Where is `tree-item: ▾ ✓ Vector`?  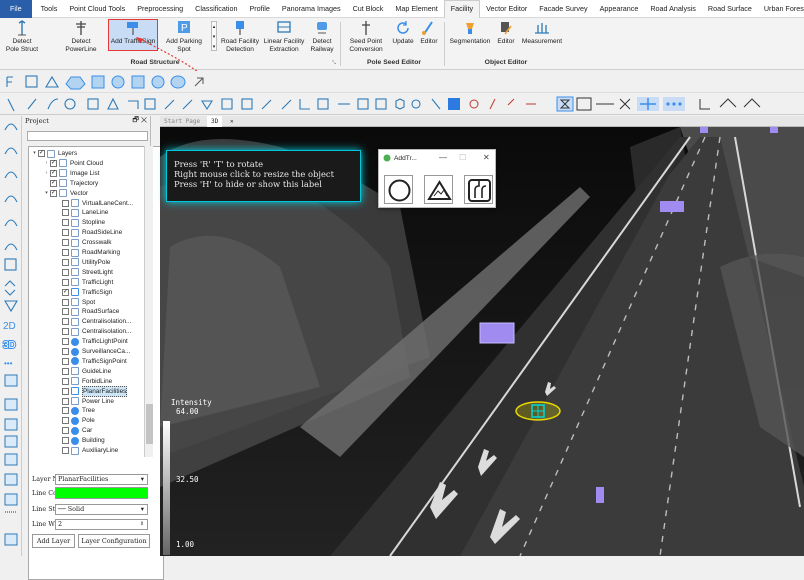 tree-item: ▾ ✓ Vector is located at coordinates (65, 193).